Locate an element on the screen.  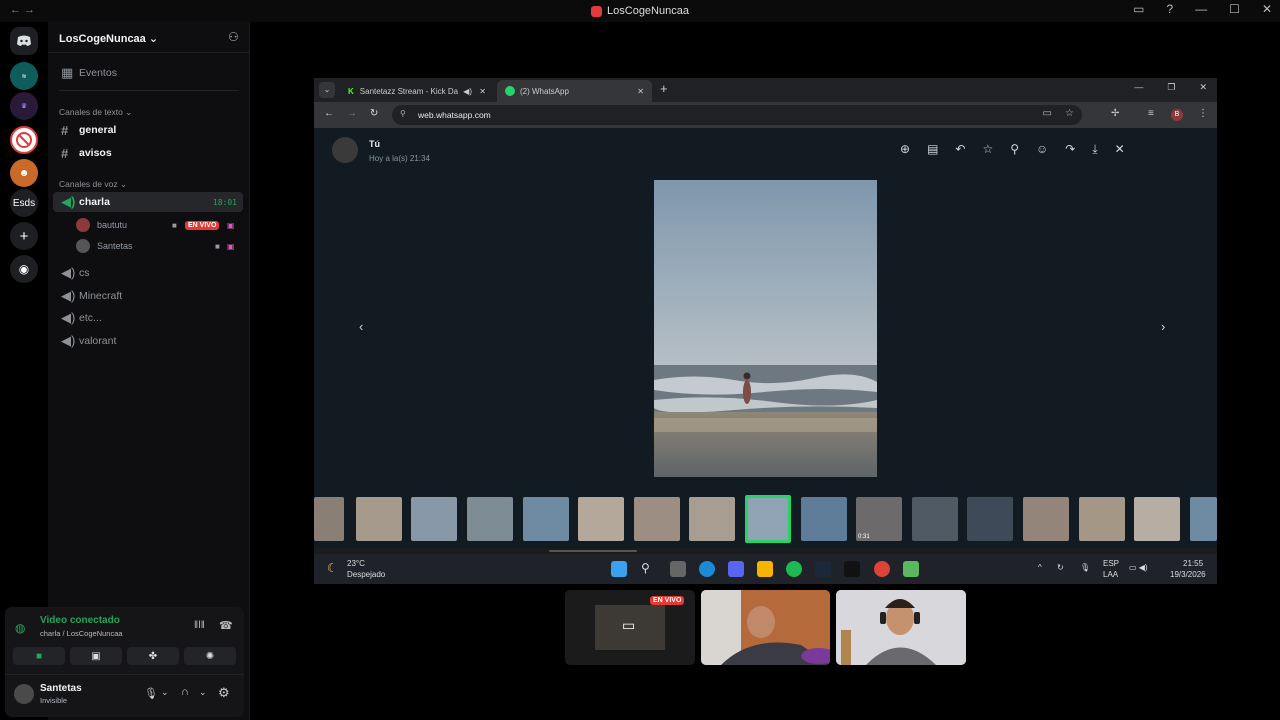
channel-general: # general is located at coordinates (148, 130).